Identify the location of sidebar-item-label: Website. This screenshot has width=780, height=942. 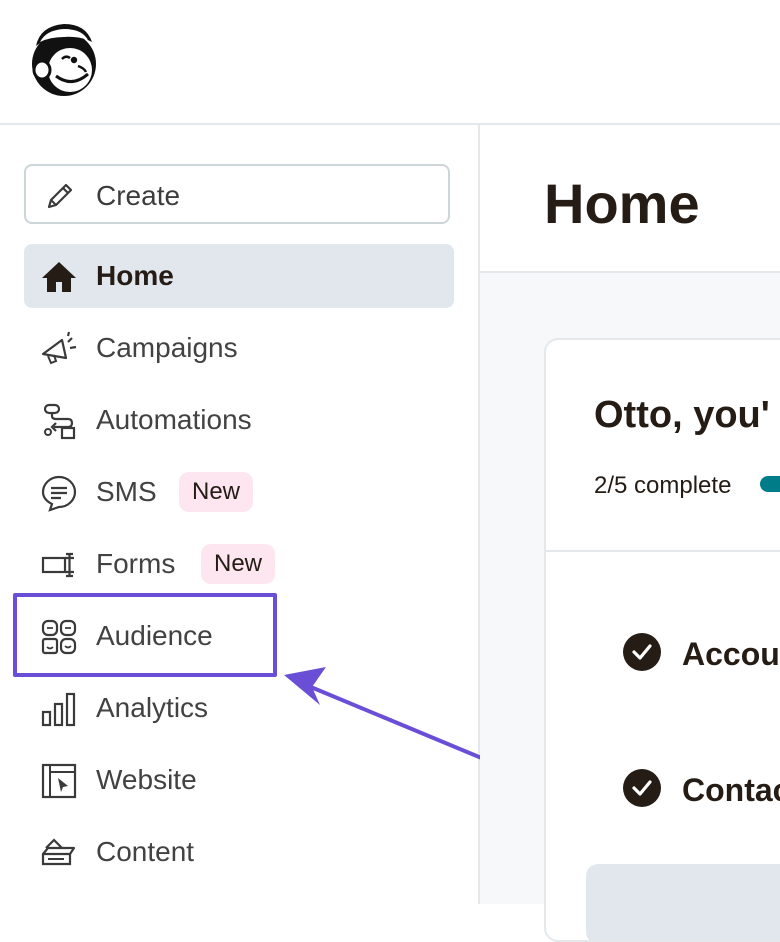
(146, 779).